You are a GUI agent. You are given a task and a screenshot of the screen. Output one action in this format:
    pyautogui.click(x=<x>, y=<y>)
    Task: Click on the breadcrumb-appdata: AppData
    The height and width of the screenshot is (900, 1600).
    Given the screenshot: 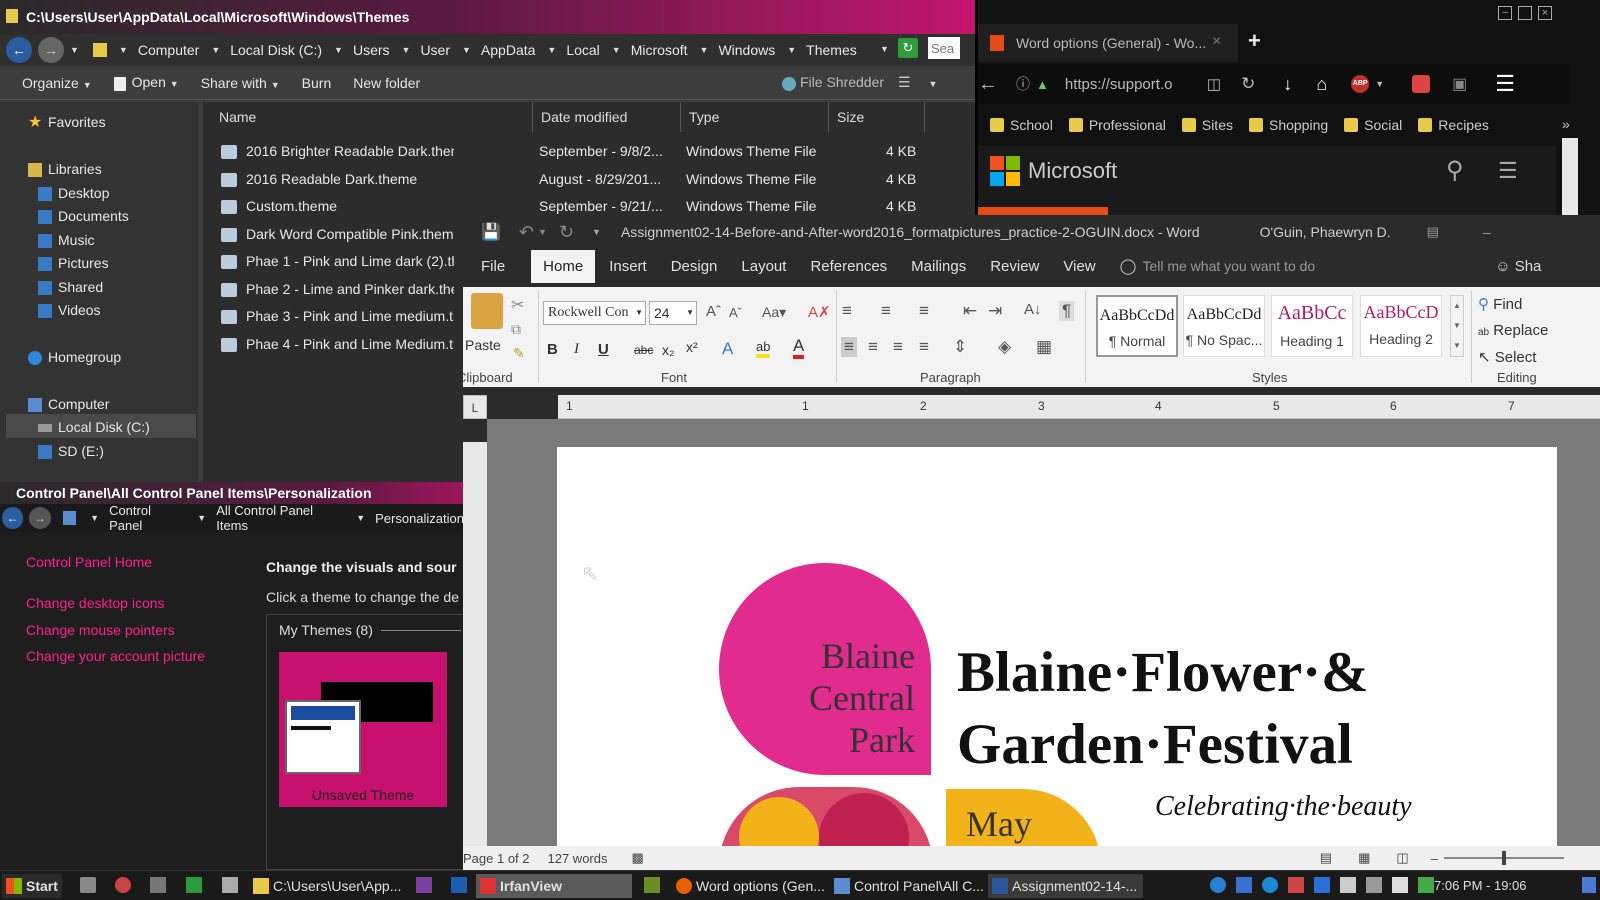 What is the action you would take?
    pyautogui.click(x=508, y=50)
    